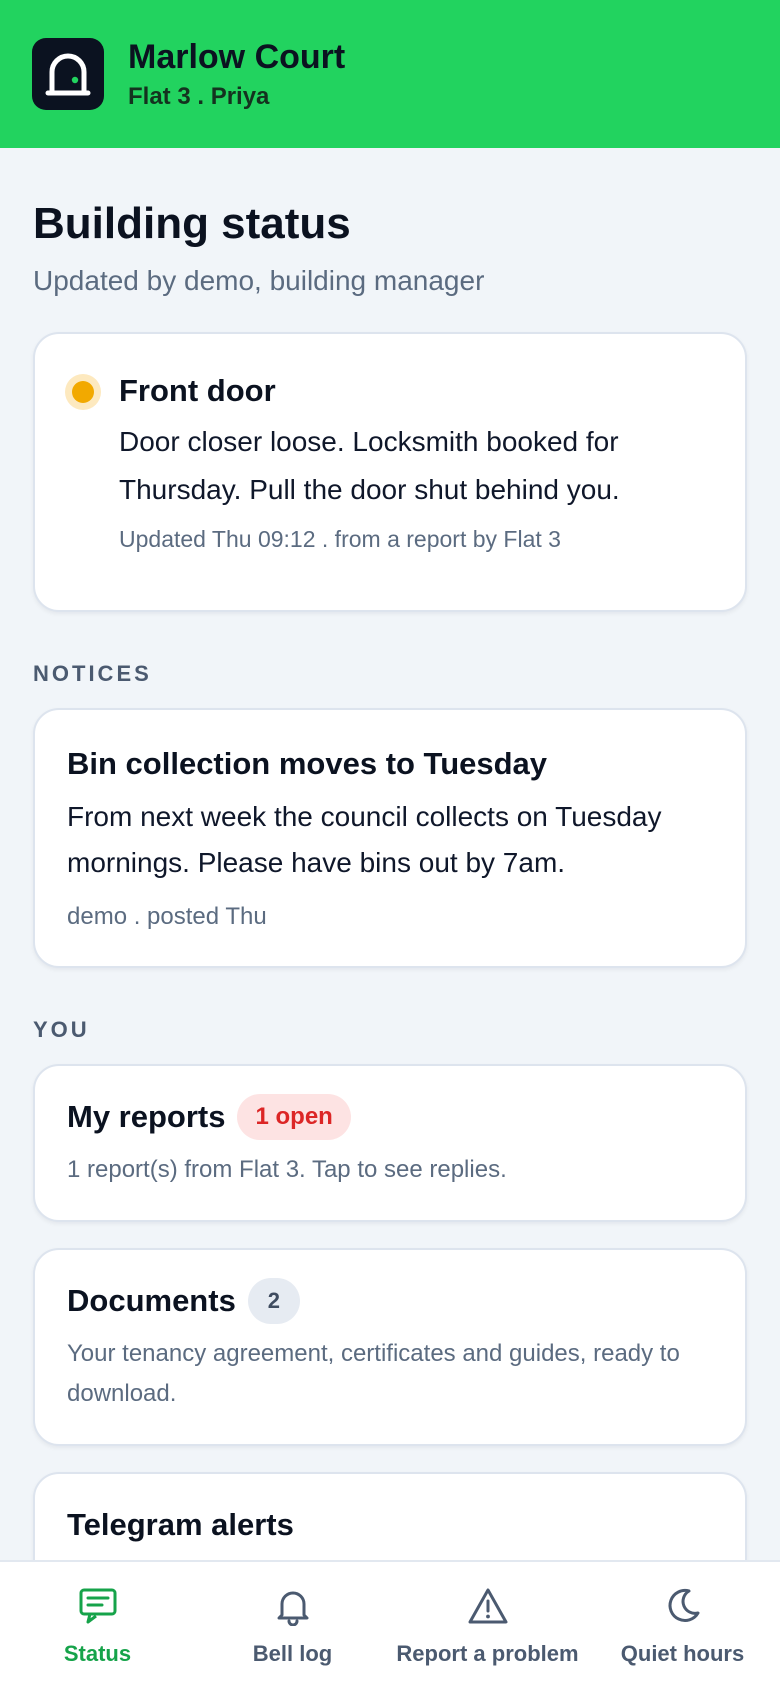 Image resolution: width=780 pixels, height=1688 pixels. What do you see at coordinates (97, 1653) in the screenshot?
I see `nav-status-label: Status` at bounding box center [97, 1653].